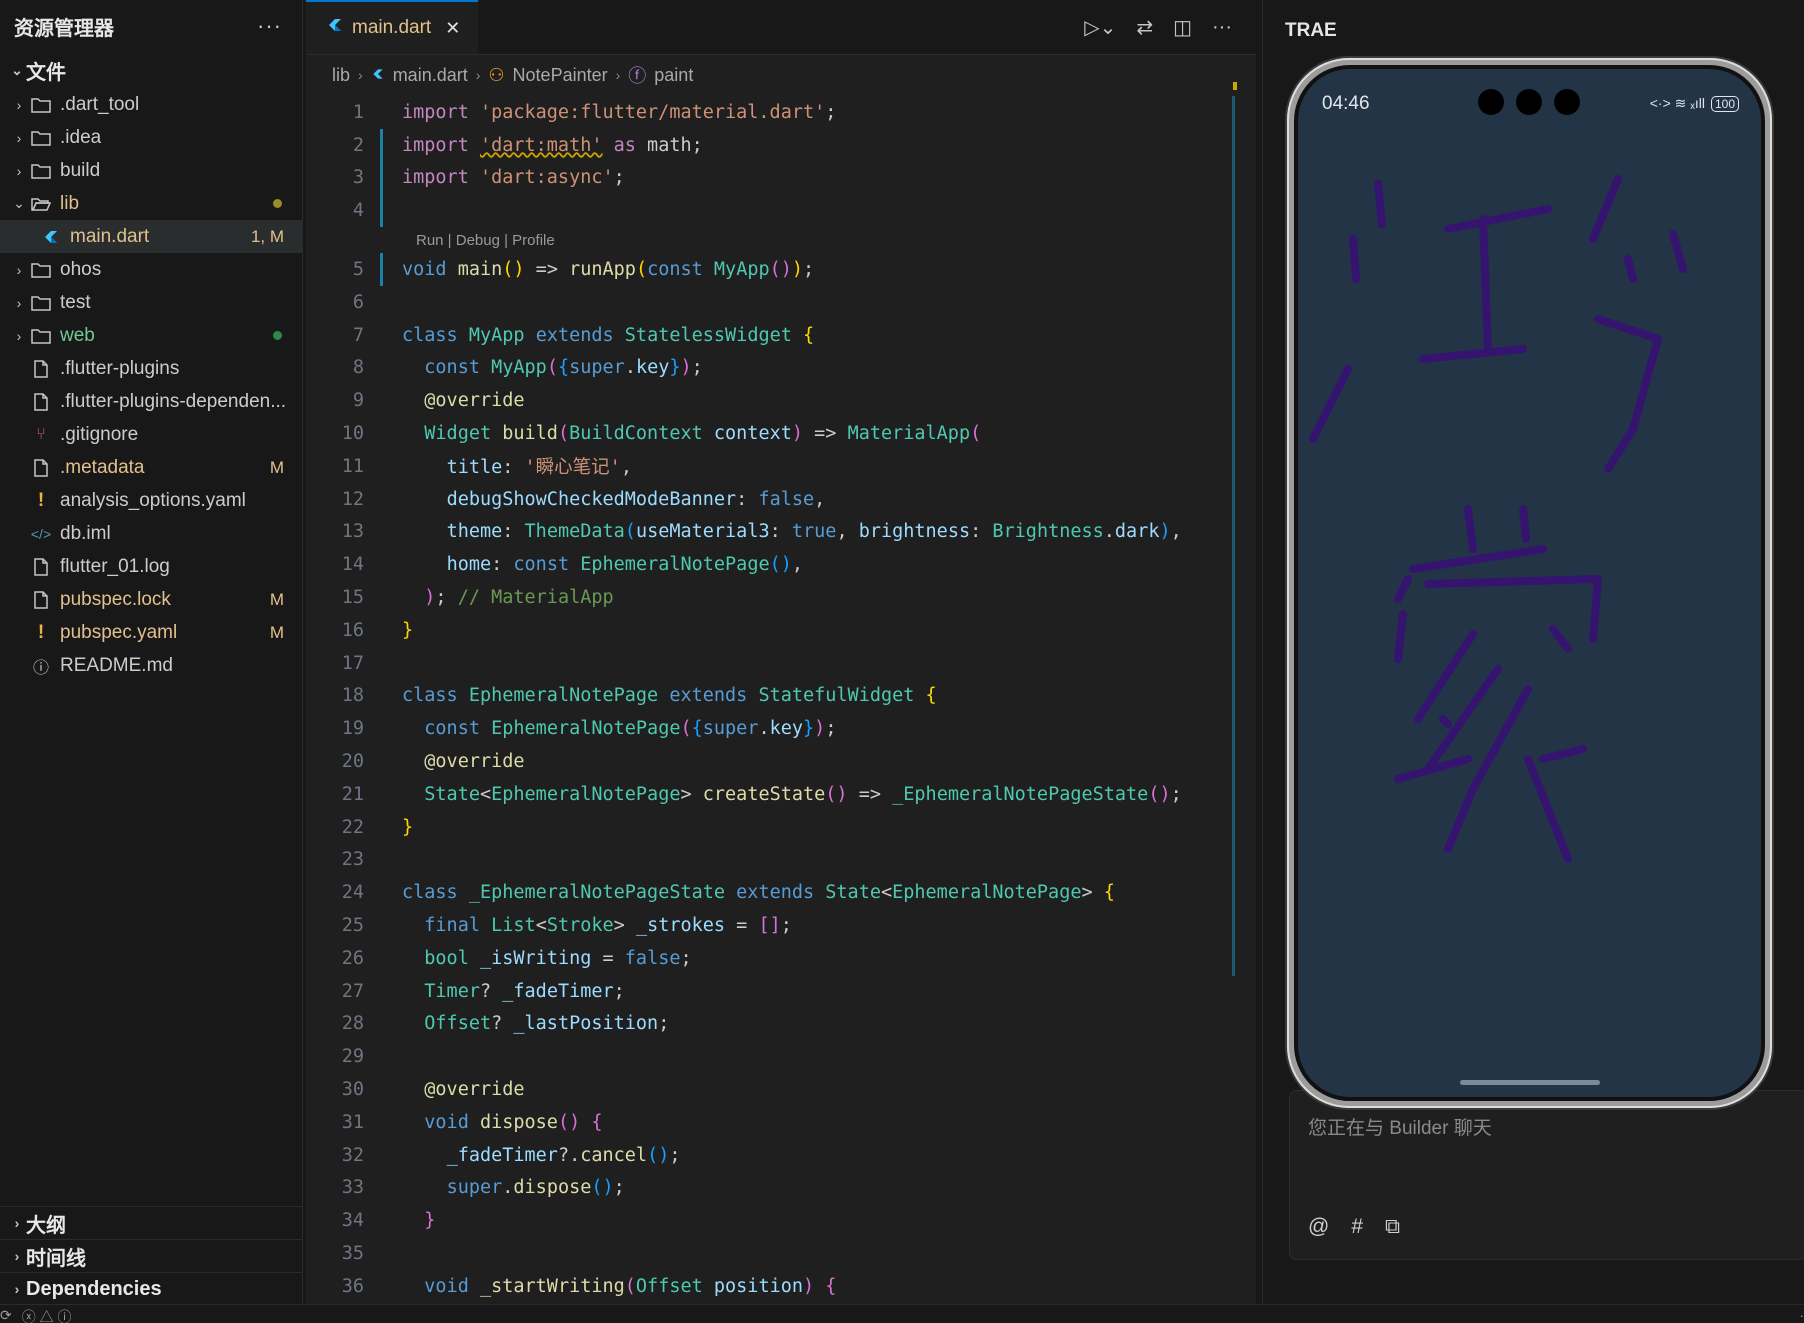 The width and height of the screenshot is (1804, 1323). What do you see at coordinates (352, 794) in the screenshot?
I see `line-number: 21` at bounding box center [352, 794].